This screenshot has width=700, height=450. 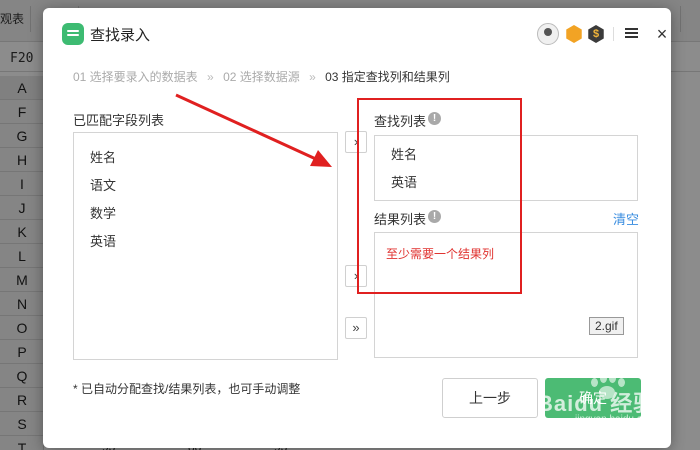 I want to click on step-1: 01 选择要录入的数据表, so click(x=135, y=77).